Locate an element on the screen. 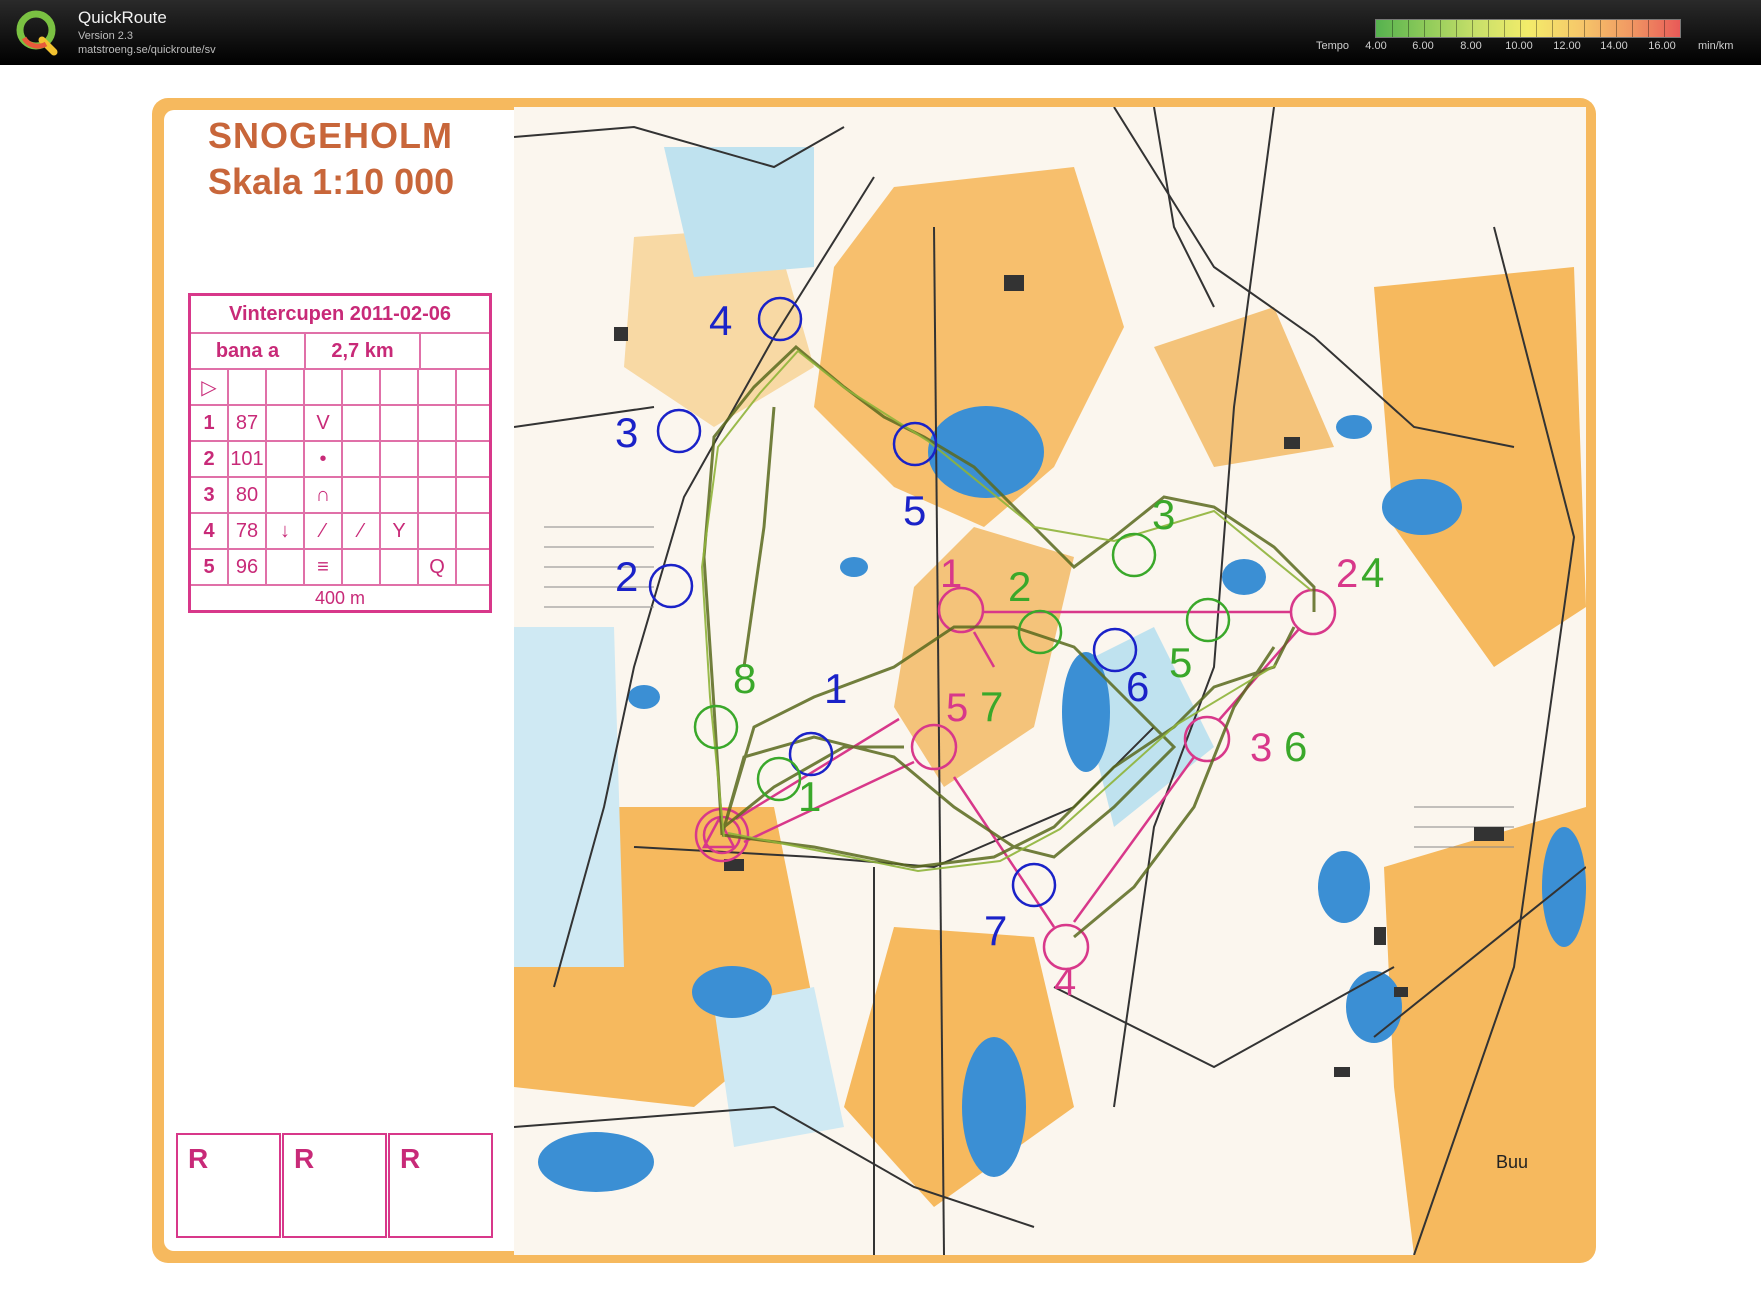 The image size is (1761, 1295). control-row: 5 96 ≡ Q is located at coordinates (340, 568).